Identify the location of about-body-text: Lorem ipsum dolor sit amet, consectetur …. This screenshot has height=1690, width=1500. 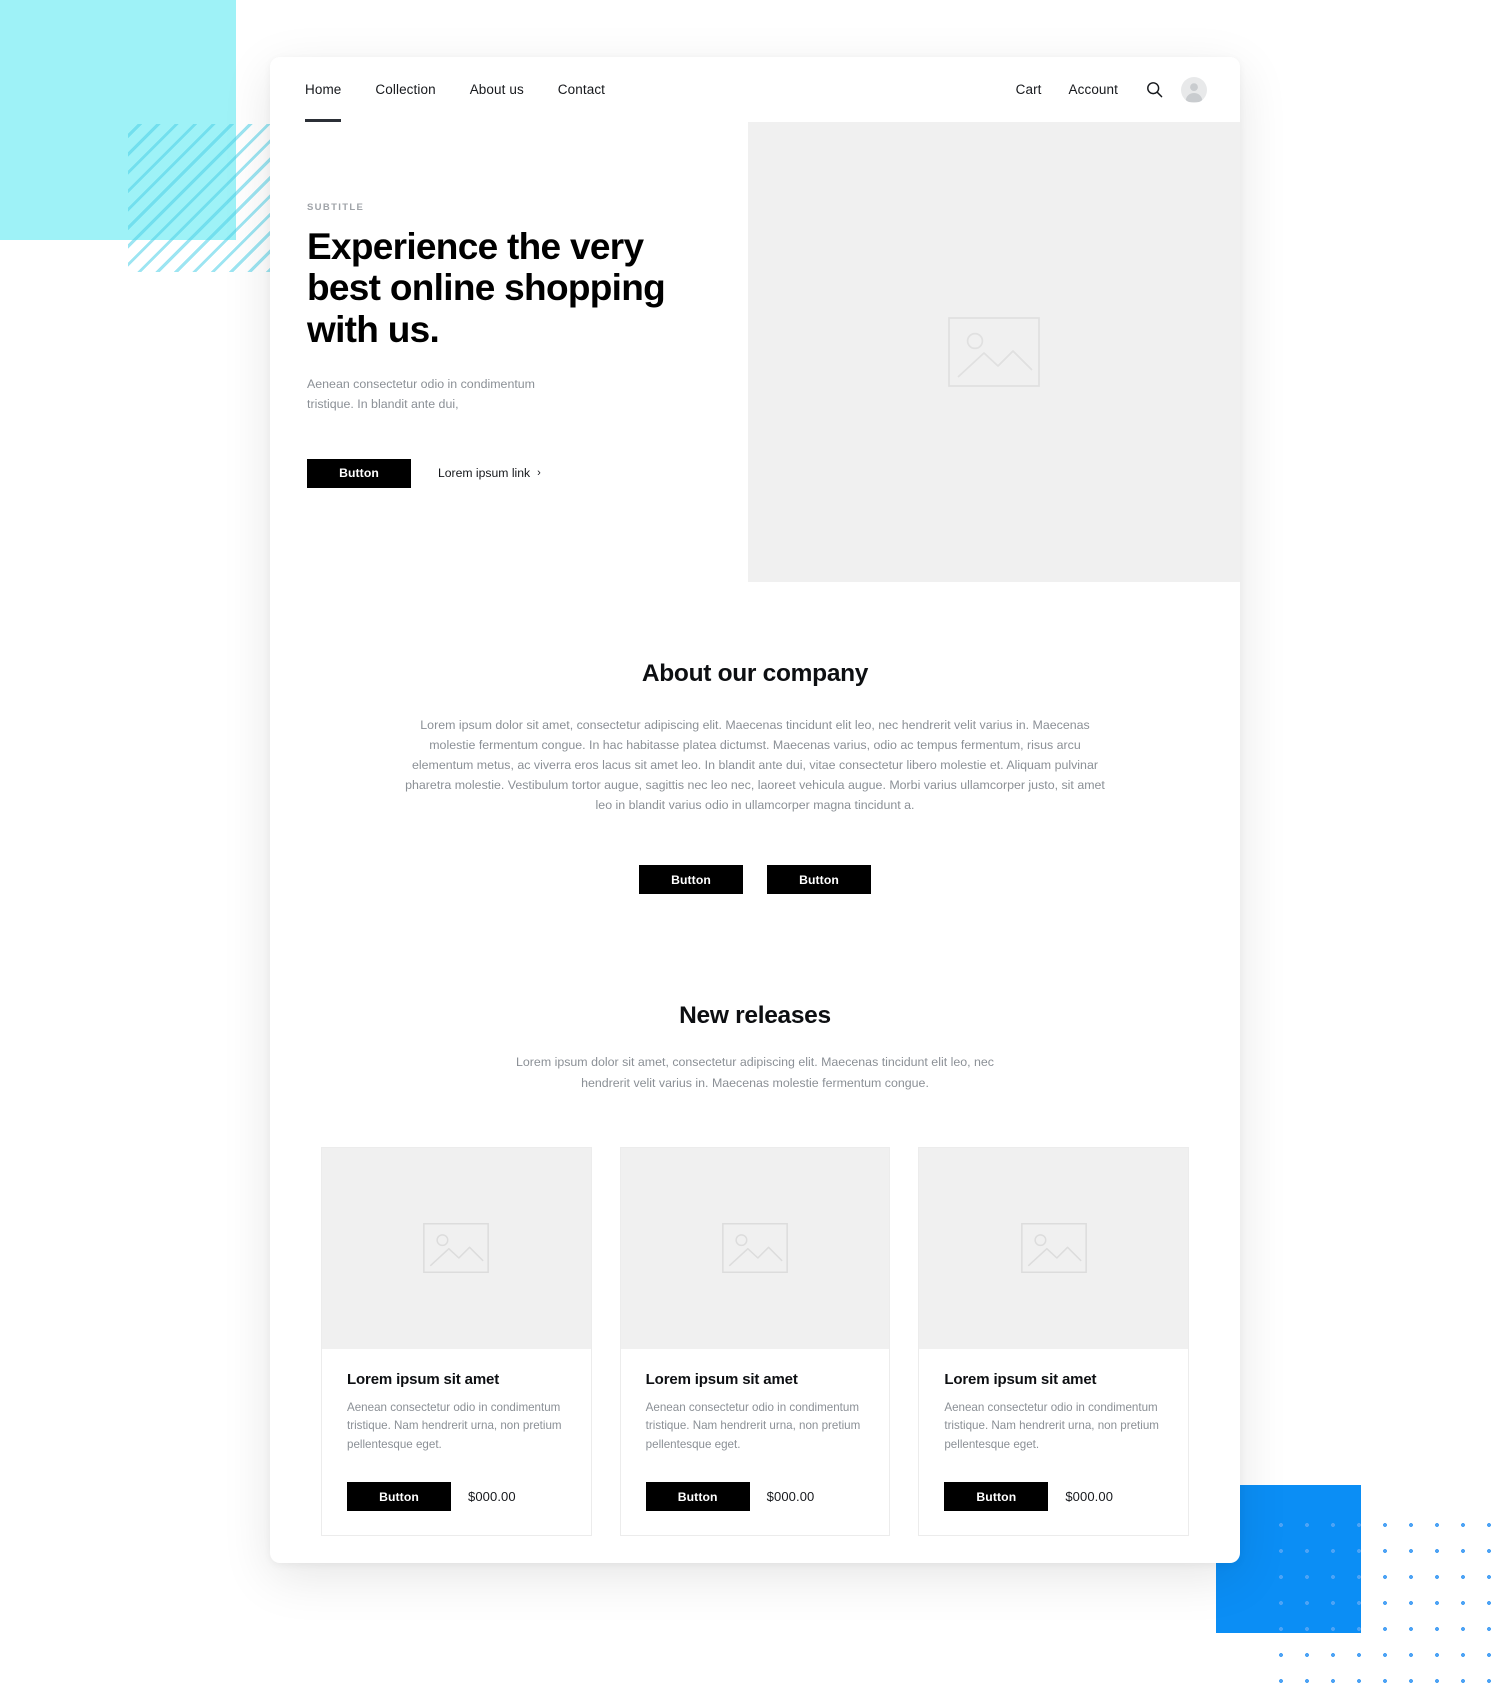
(755, 765).